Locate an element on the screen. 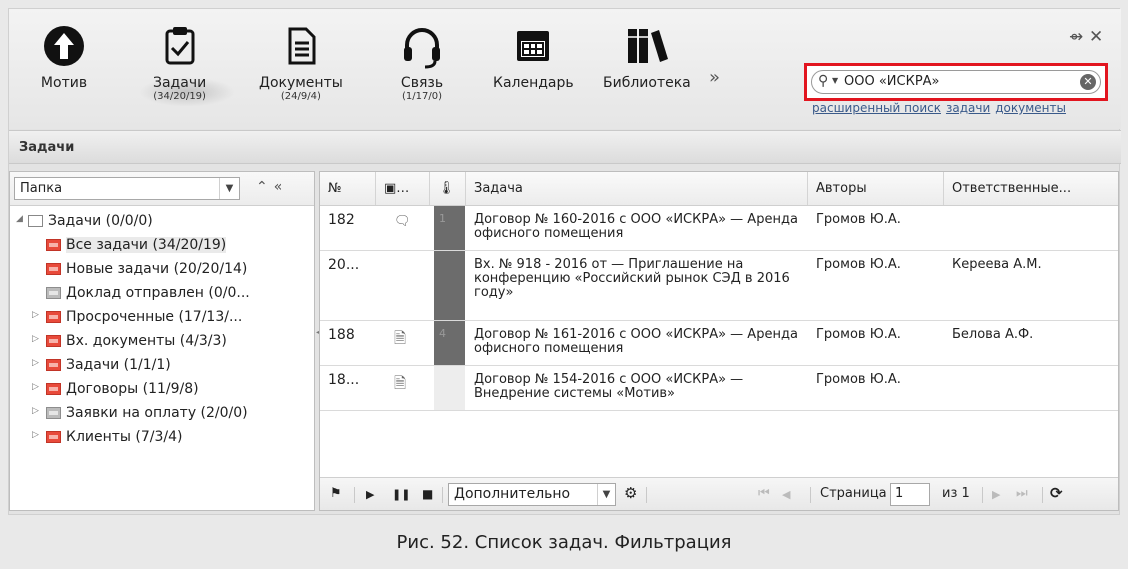 This screenshot has height=569, width=1128. more-chevron-icon: » is located at coordinates (714, 77).